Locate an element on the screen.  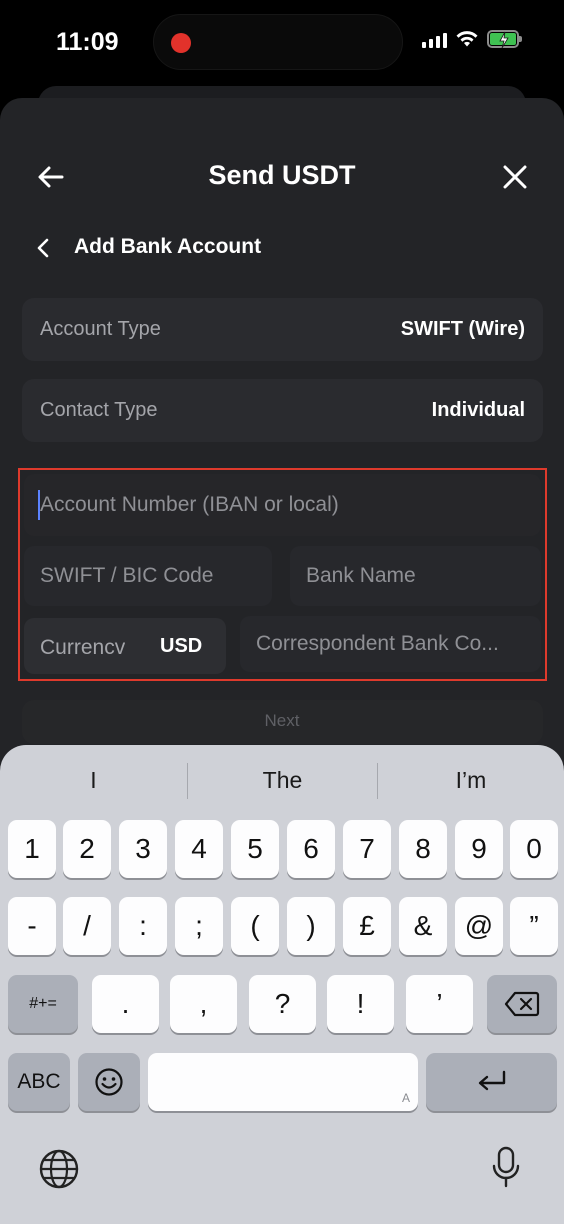
contact-type-label: Contact Type is located at coordinates (99, 410).